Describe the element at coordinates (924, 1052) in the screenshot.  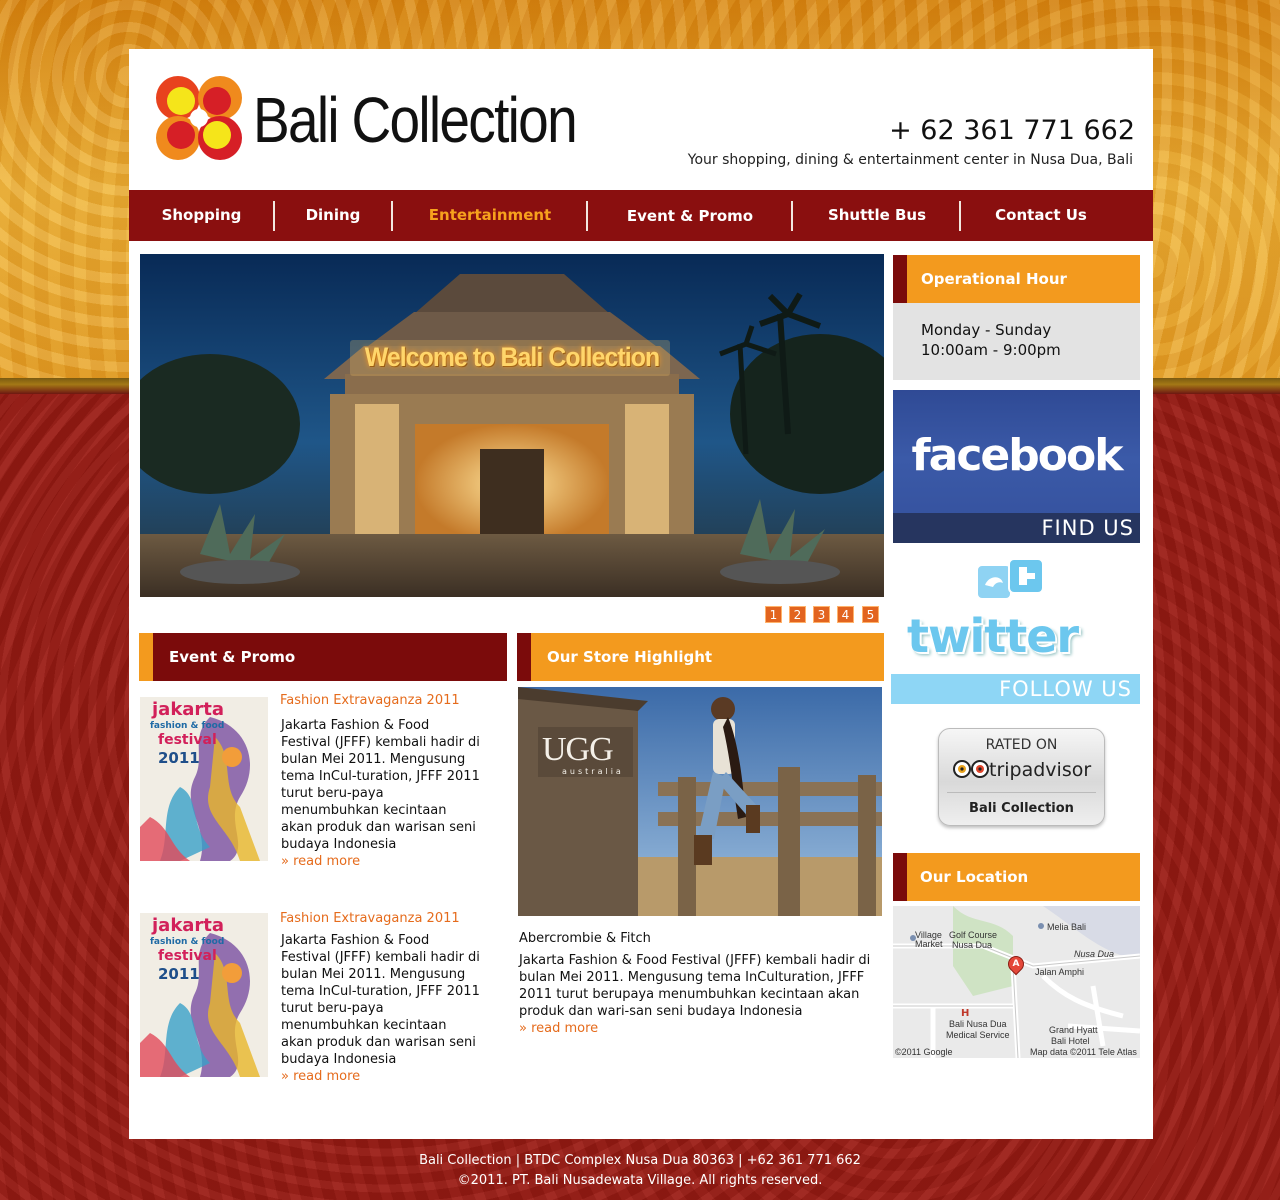
I see `map-copyright: ©2011 Google` at that location.